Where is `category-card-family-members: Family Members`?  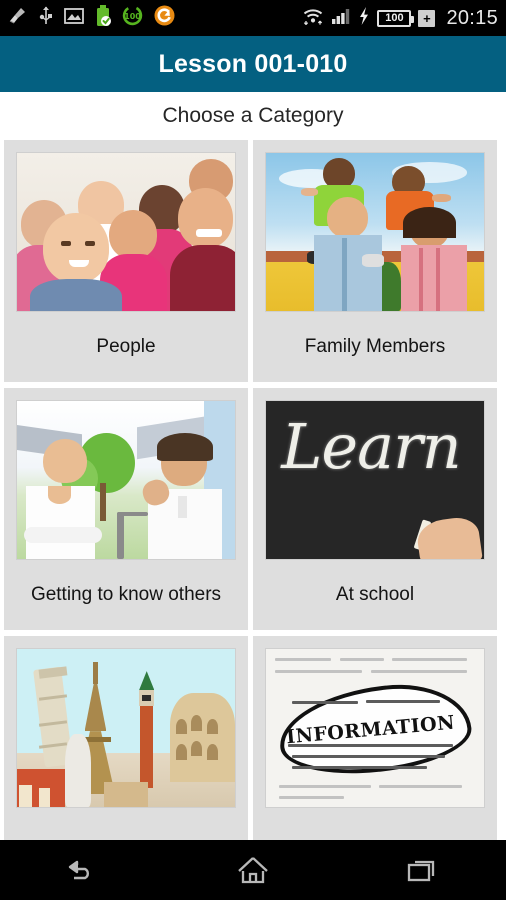 category-card-family-members: Family Members is located at coordinates (375, 261).